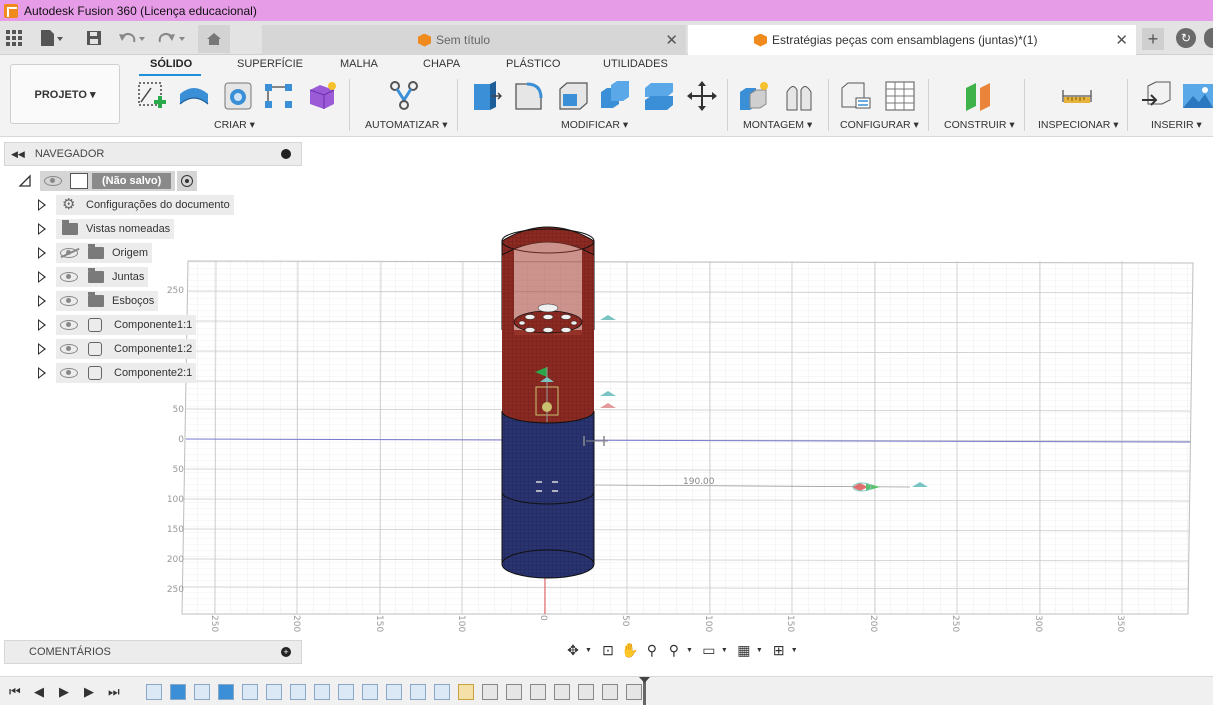 The height and width of the screenshot is (705, 1213). What do you see at coordinates (93, 277) in the screenshot?
I see `tree-item-joints: Juntas` at bounding box center [93, 277].